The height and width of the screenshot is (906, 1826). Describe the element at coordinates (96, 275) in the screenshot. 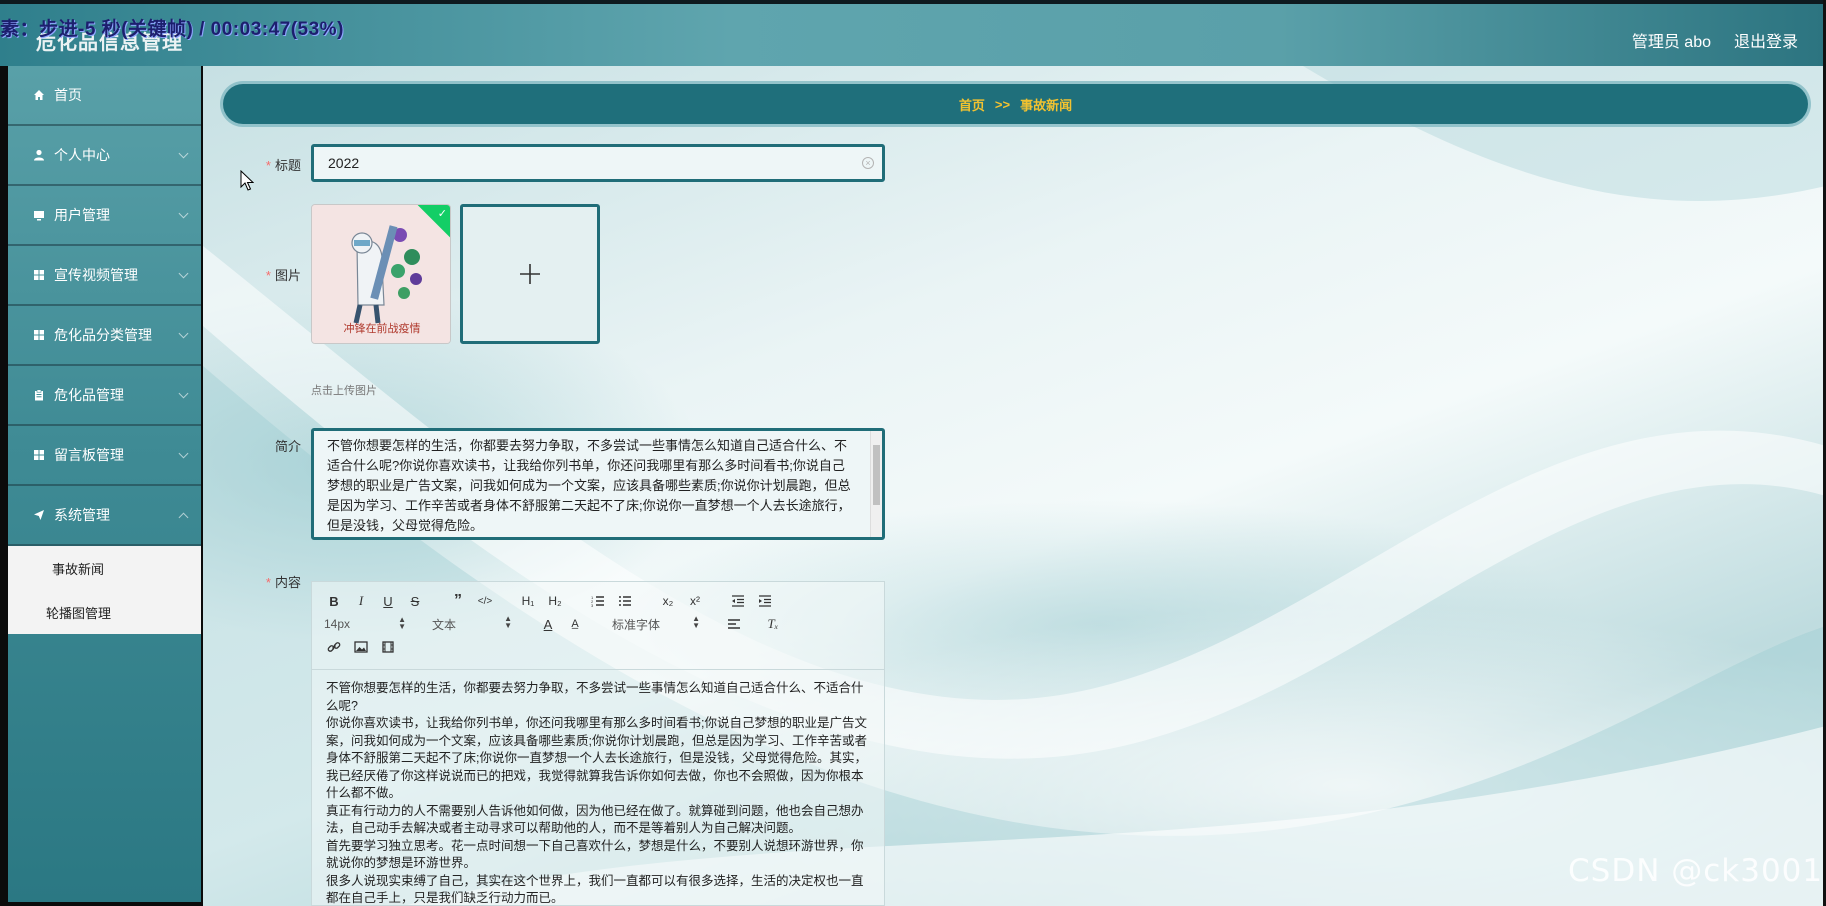

I see `sidebar-item-label: 宣传视频管理` at that location.